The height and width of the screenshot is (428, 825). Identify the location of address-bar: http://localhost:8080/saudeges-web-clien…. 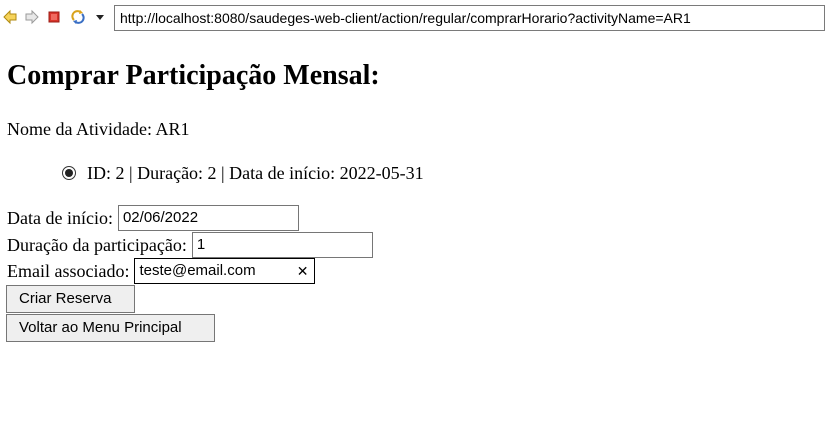
(469, 18).